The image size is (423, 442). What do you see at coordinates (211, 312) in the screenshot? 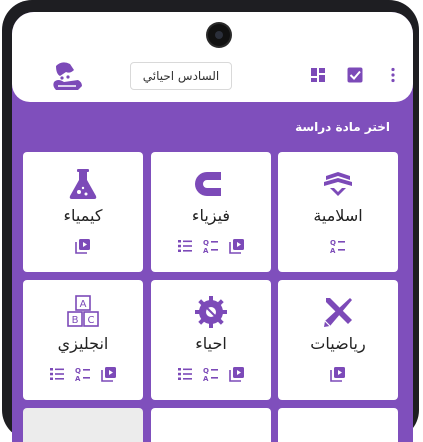
I see `gear-icon` at bounding box center [211, 312].